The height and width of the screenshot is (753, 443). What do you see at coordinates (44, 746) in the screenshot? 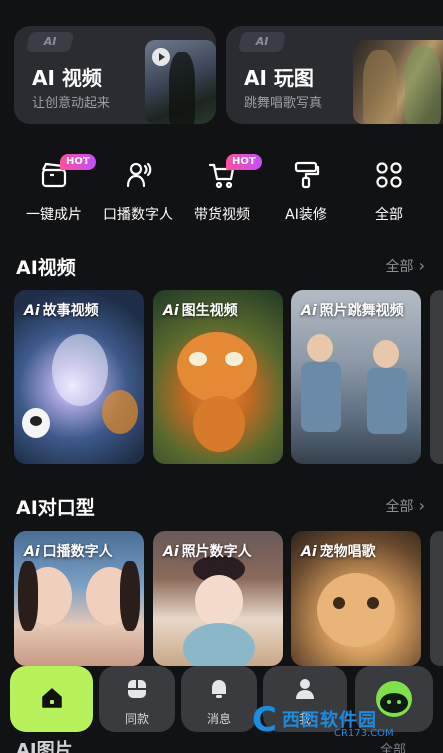
I see `section-title-ai-image: AI图片` at bounding box center [44, 746].